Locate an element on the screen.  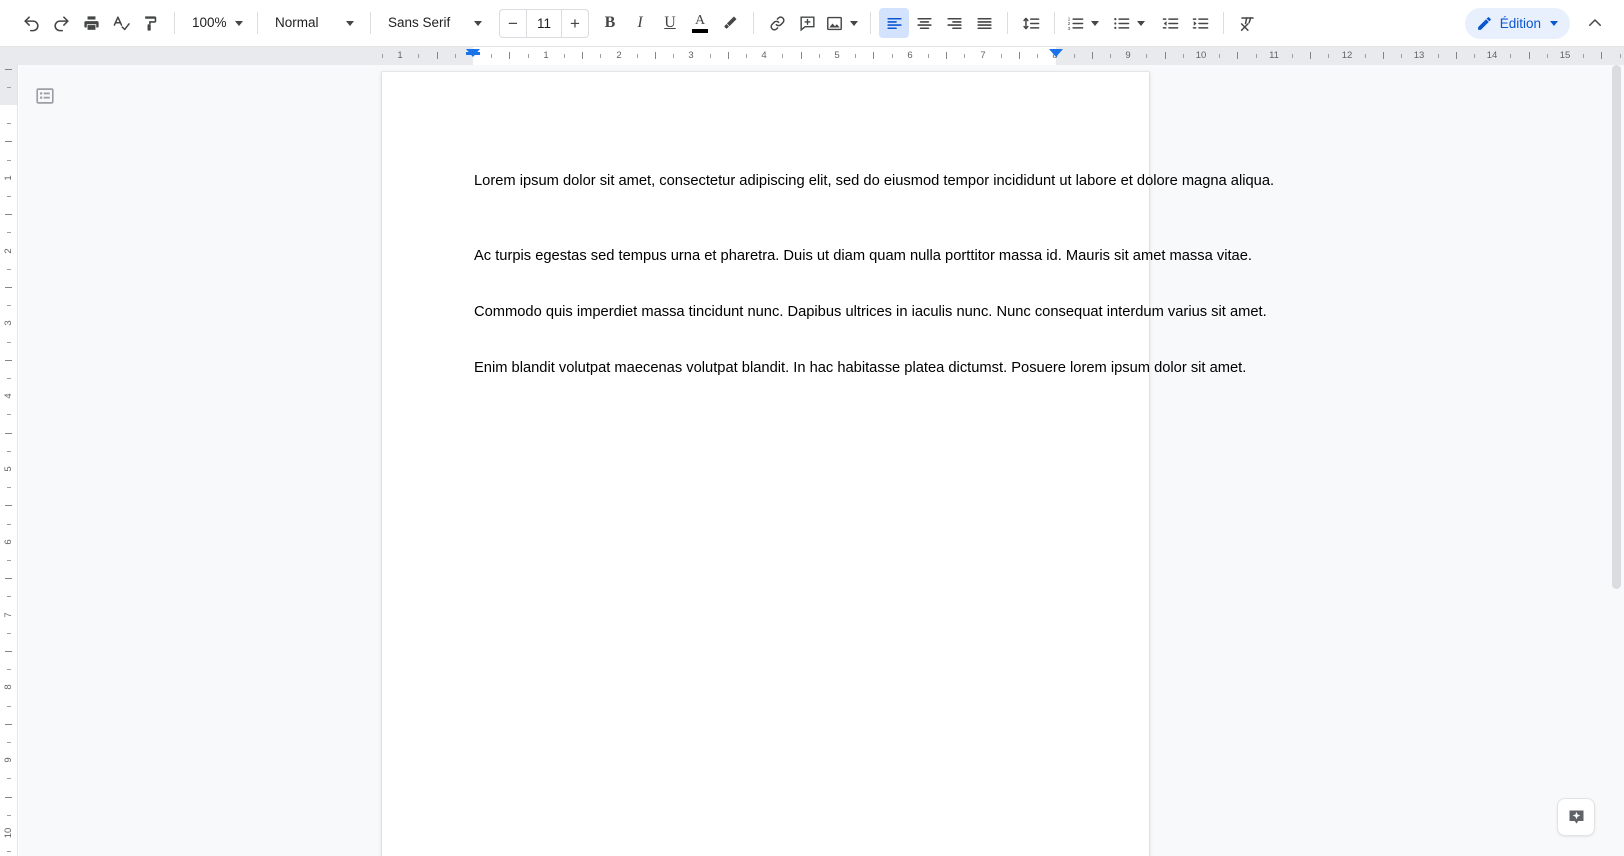
redo-icon is located at coordinates (61, 23).